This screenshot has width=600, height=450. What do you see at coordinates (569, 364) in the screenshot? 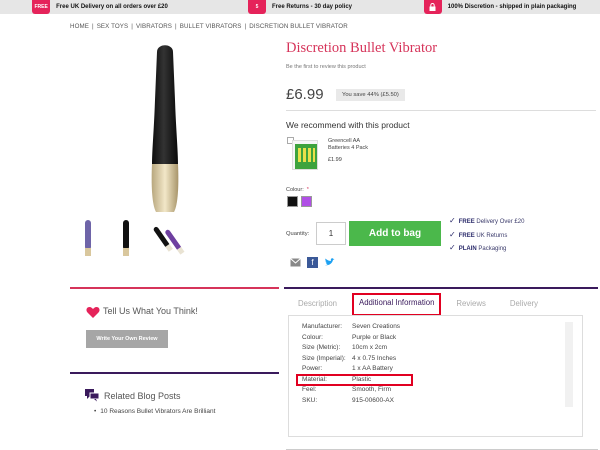
I see `specs-scrollbar` at bounding box center [569, 364].